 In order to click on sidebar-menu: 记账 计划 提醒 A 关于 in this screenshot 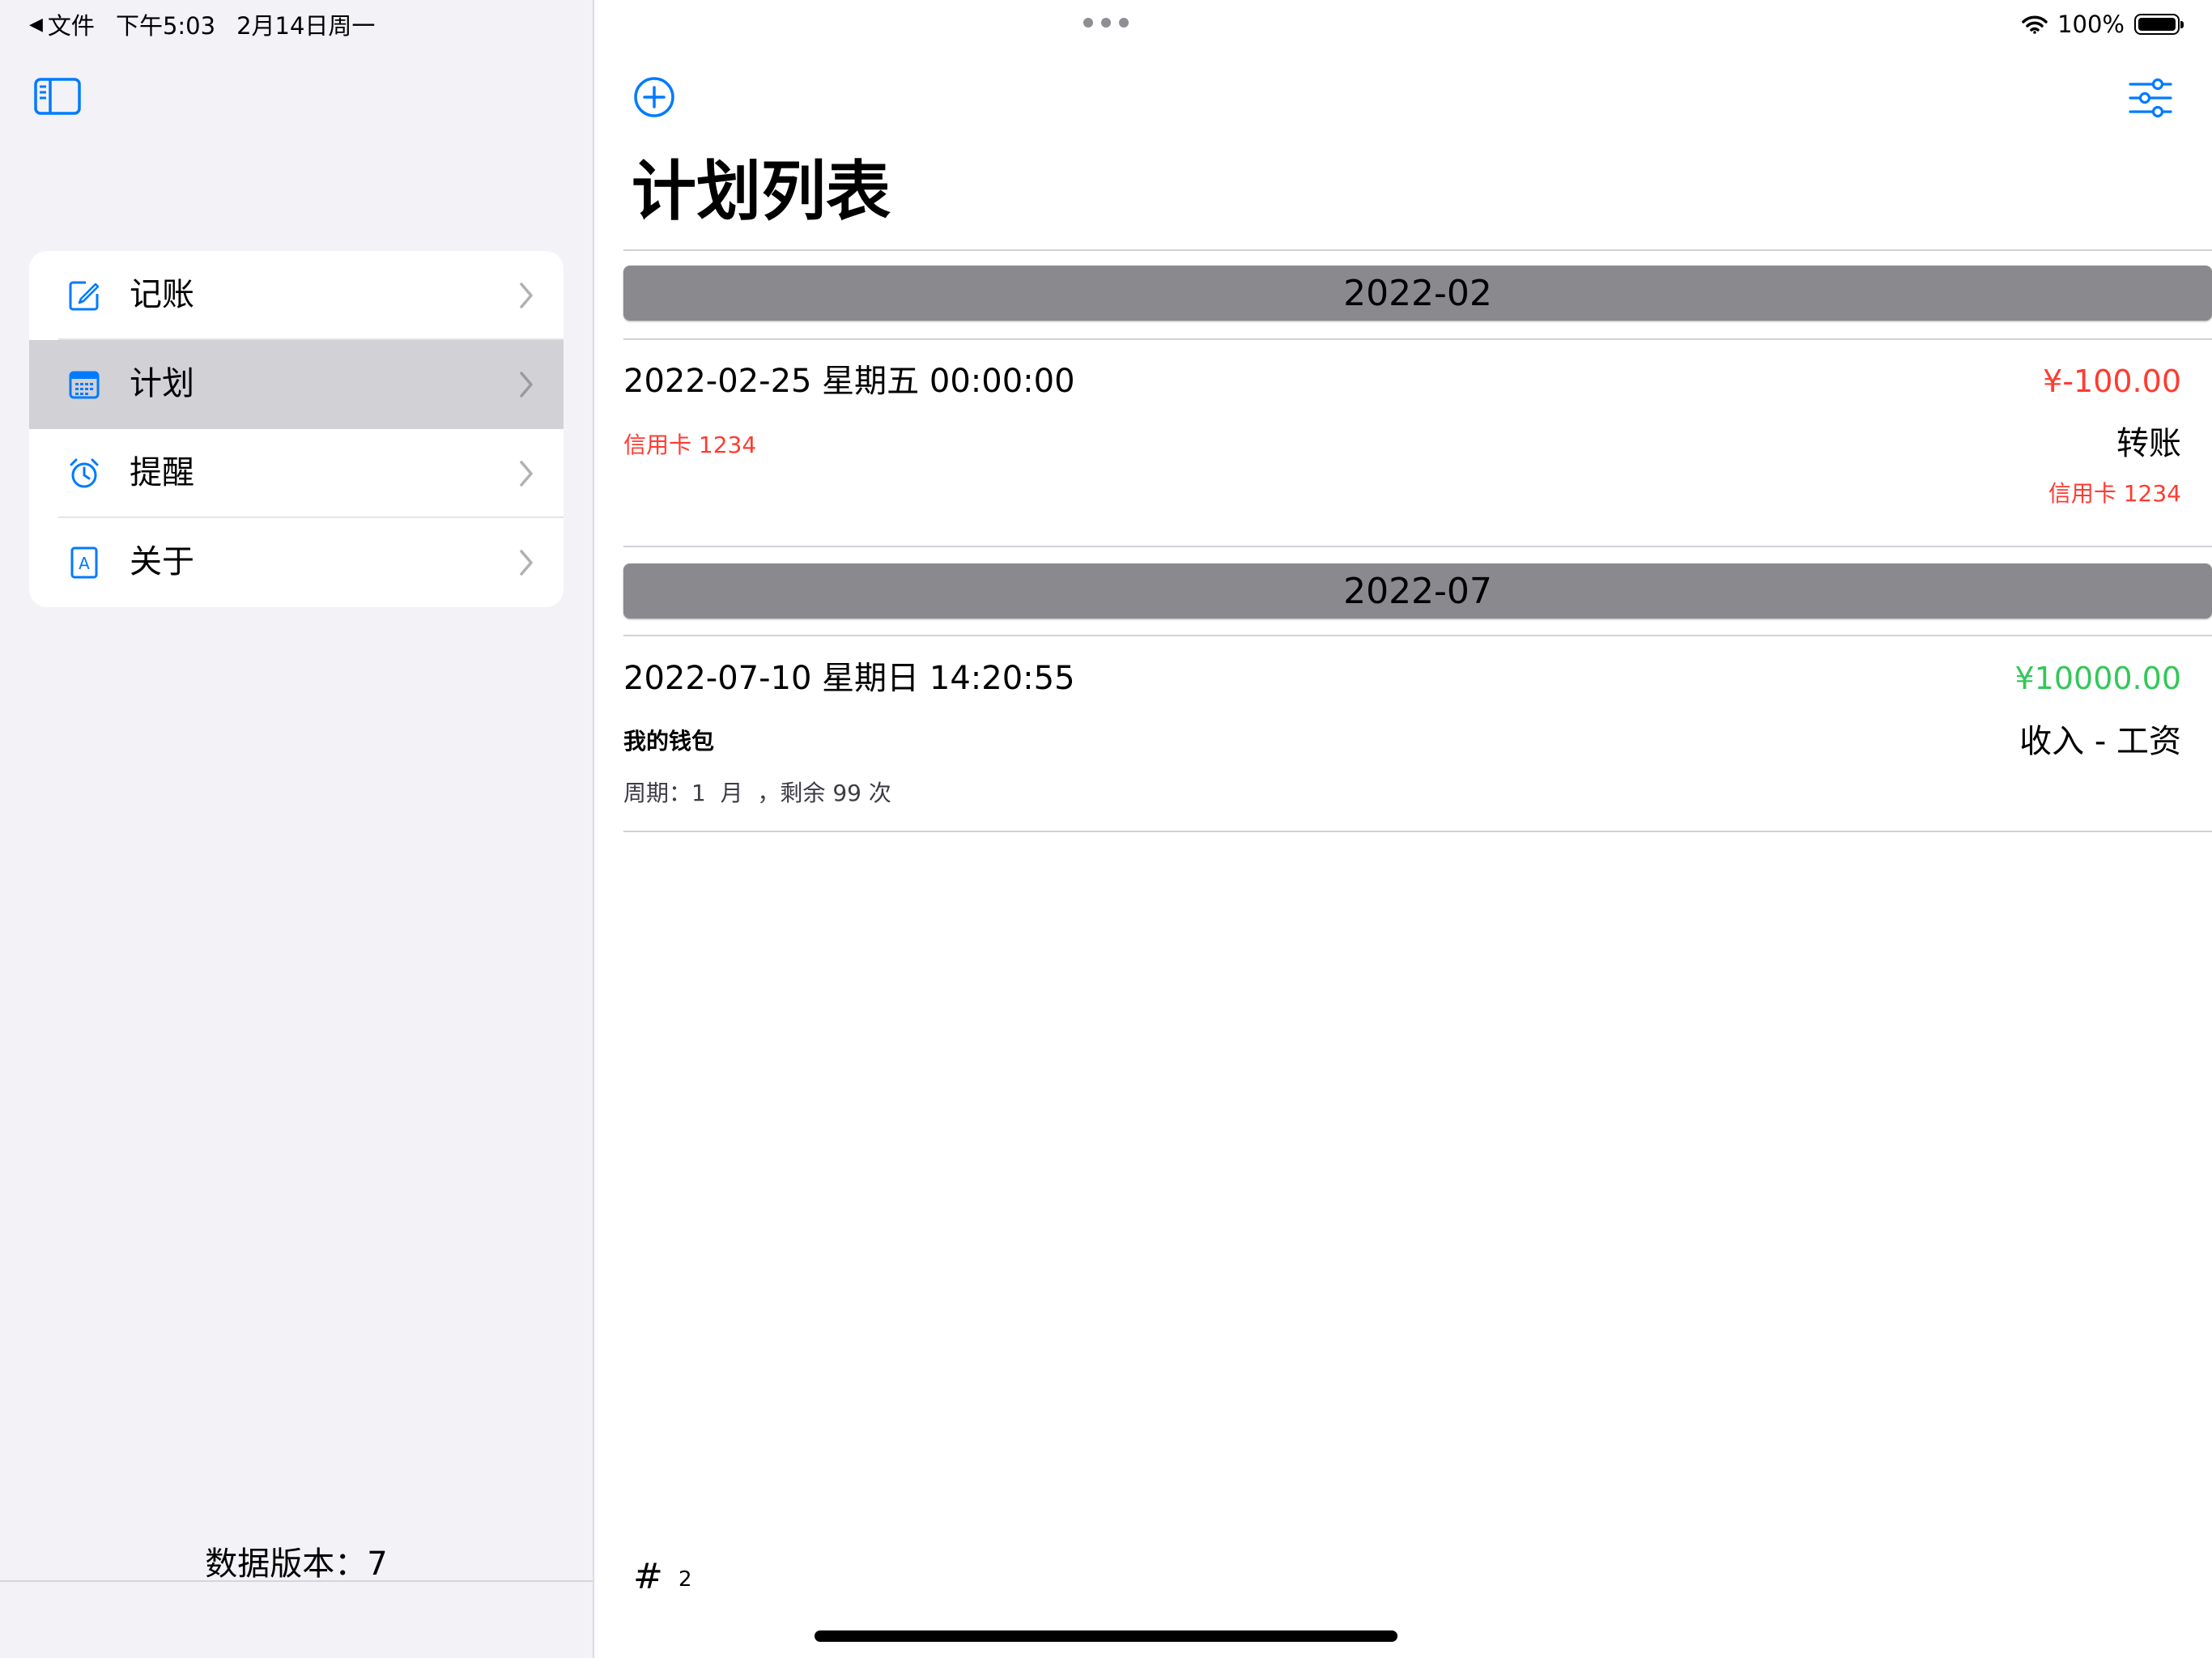, I will do `click(297, 429)`.